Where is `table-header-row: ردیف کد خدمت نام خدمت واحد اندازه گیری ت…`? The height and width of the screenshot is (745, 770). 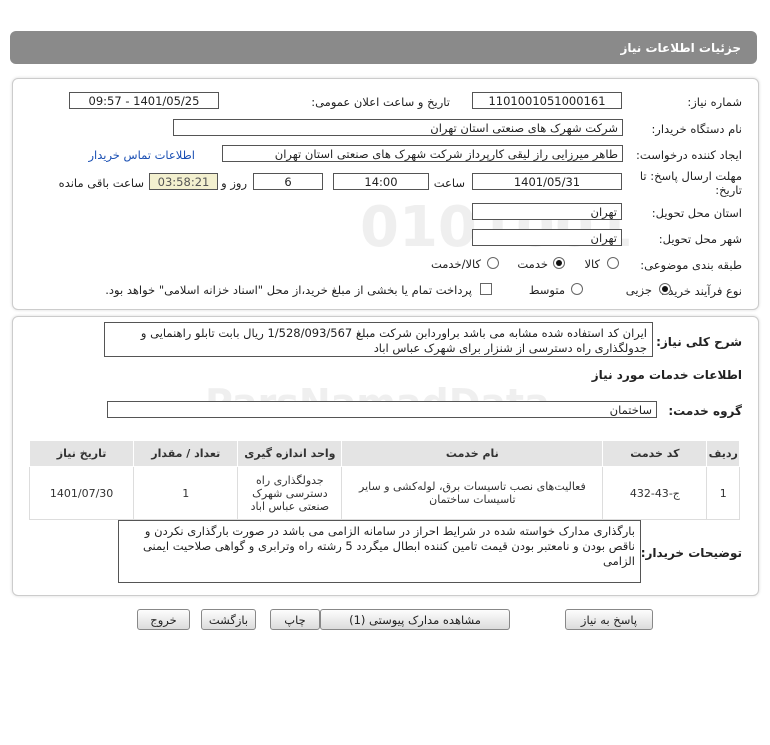 table-header-row: ردیف کد خدمت نام خدمت واحد اندازه گیری ت… is located at coordinates (384, 453).